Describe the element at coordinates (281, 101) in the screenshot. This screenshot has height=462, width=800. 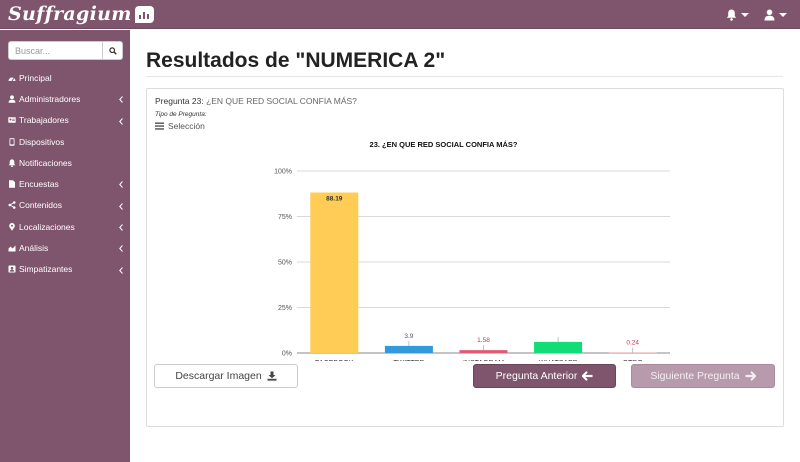
I see `question-text: ¿EN QUE RED SOCIAL CONFIA MÁS?` at that location.